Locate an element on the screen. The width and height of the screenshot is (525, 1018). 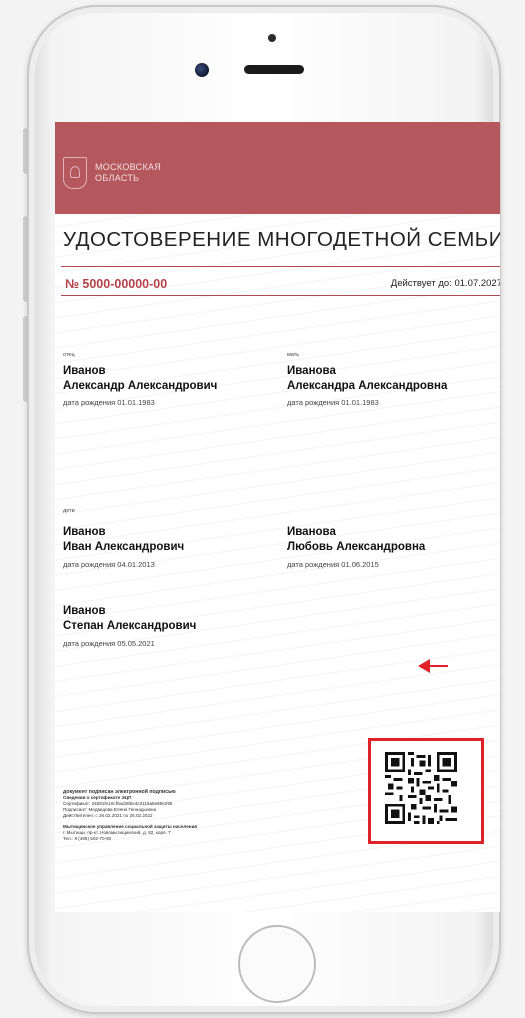
child-3-surname: Иванов is located at coordinates (84, 611).